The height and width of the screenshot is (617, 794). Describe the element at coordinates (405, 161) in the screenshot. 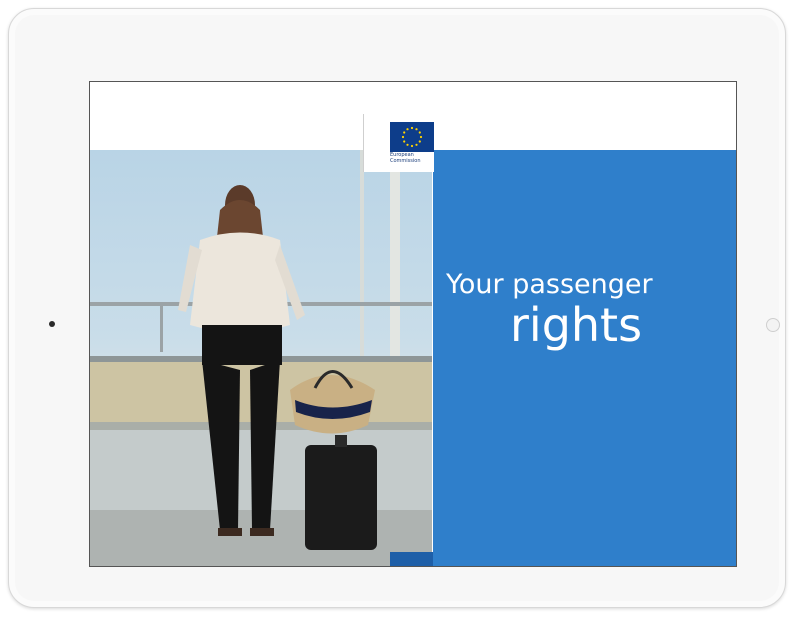

I see `logo-line-2: Commission` at that location.